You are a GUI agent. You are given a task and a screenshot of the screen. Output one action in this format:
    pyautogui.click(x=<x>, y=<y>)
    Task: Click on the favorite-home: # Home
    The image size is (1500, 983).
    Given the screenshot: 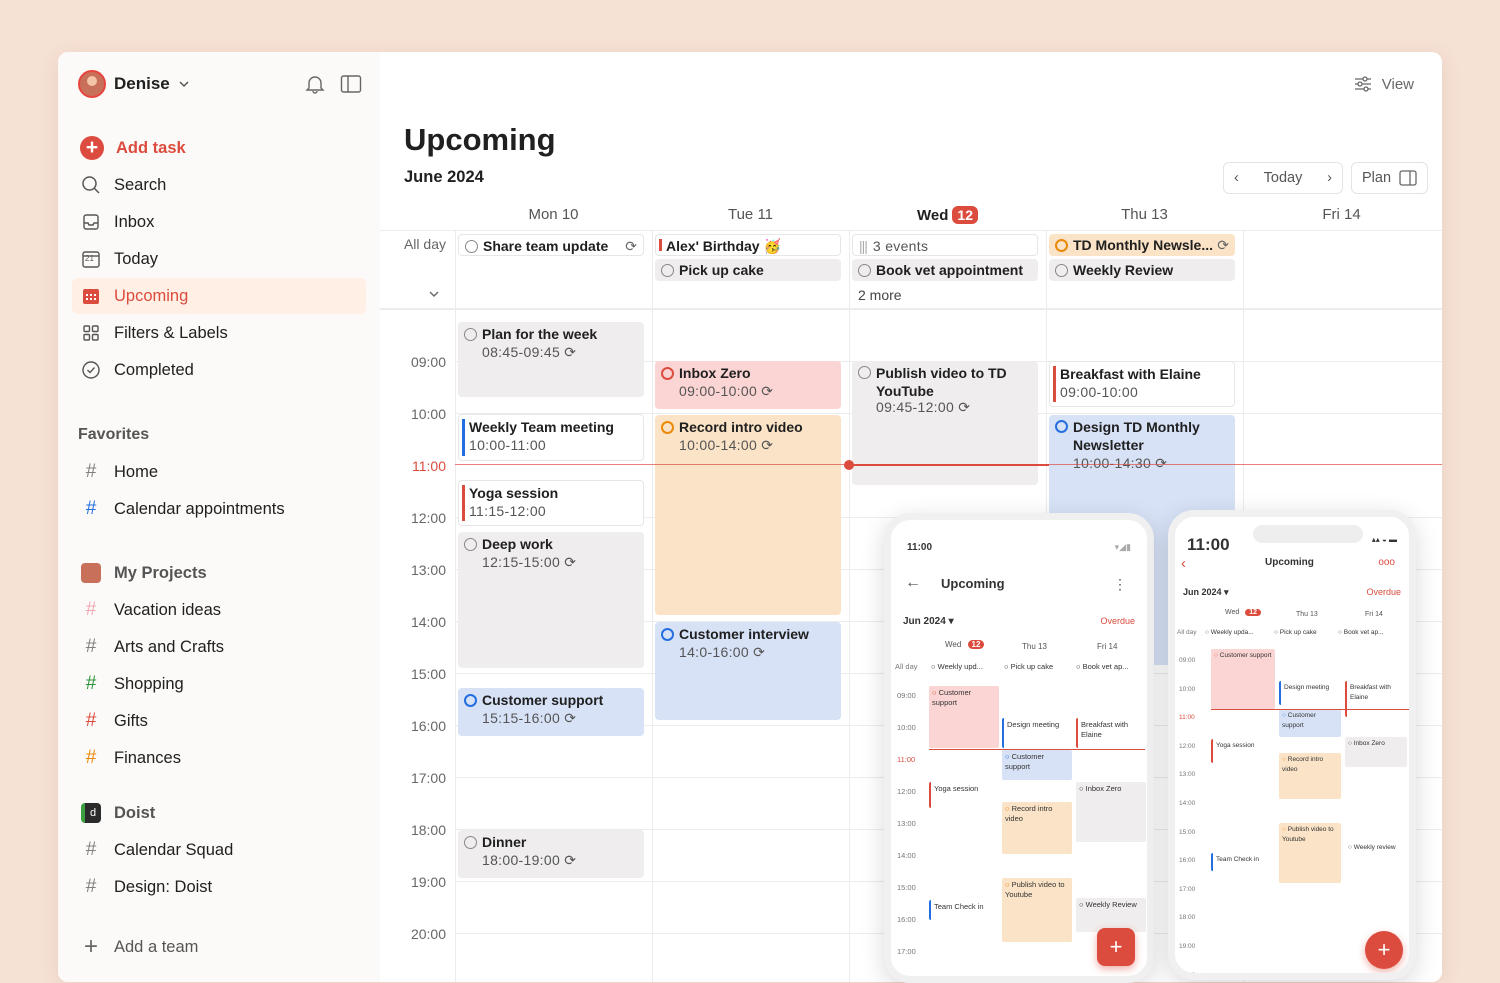 What is the action you would take?
    pyautogui.click(x=219, y=472)
    